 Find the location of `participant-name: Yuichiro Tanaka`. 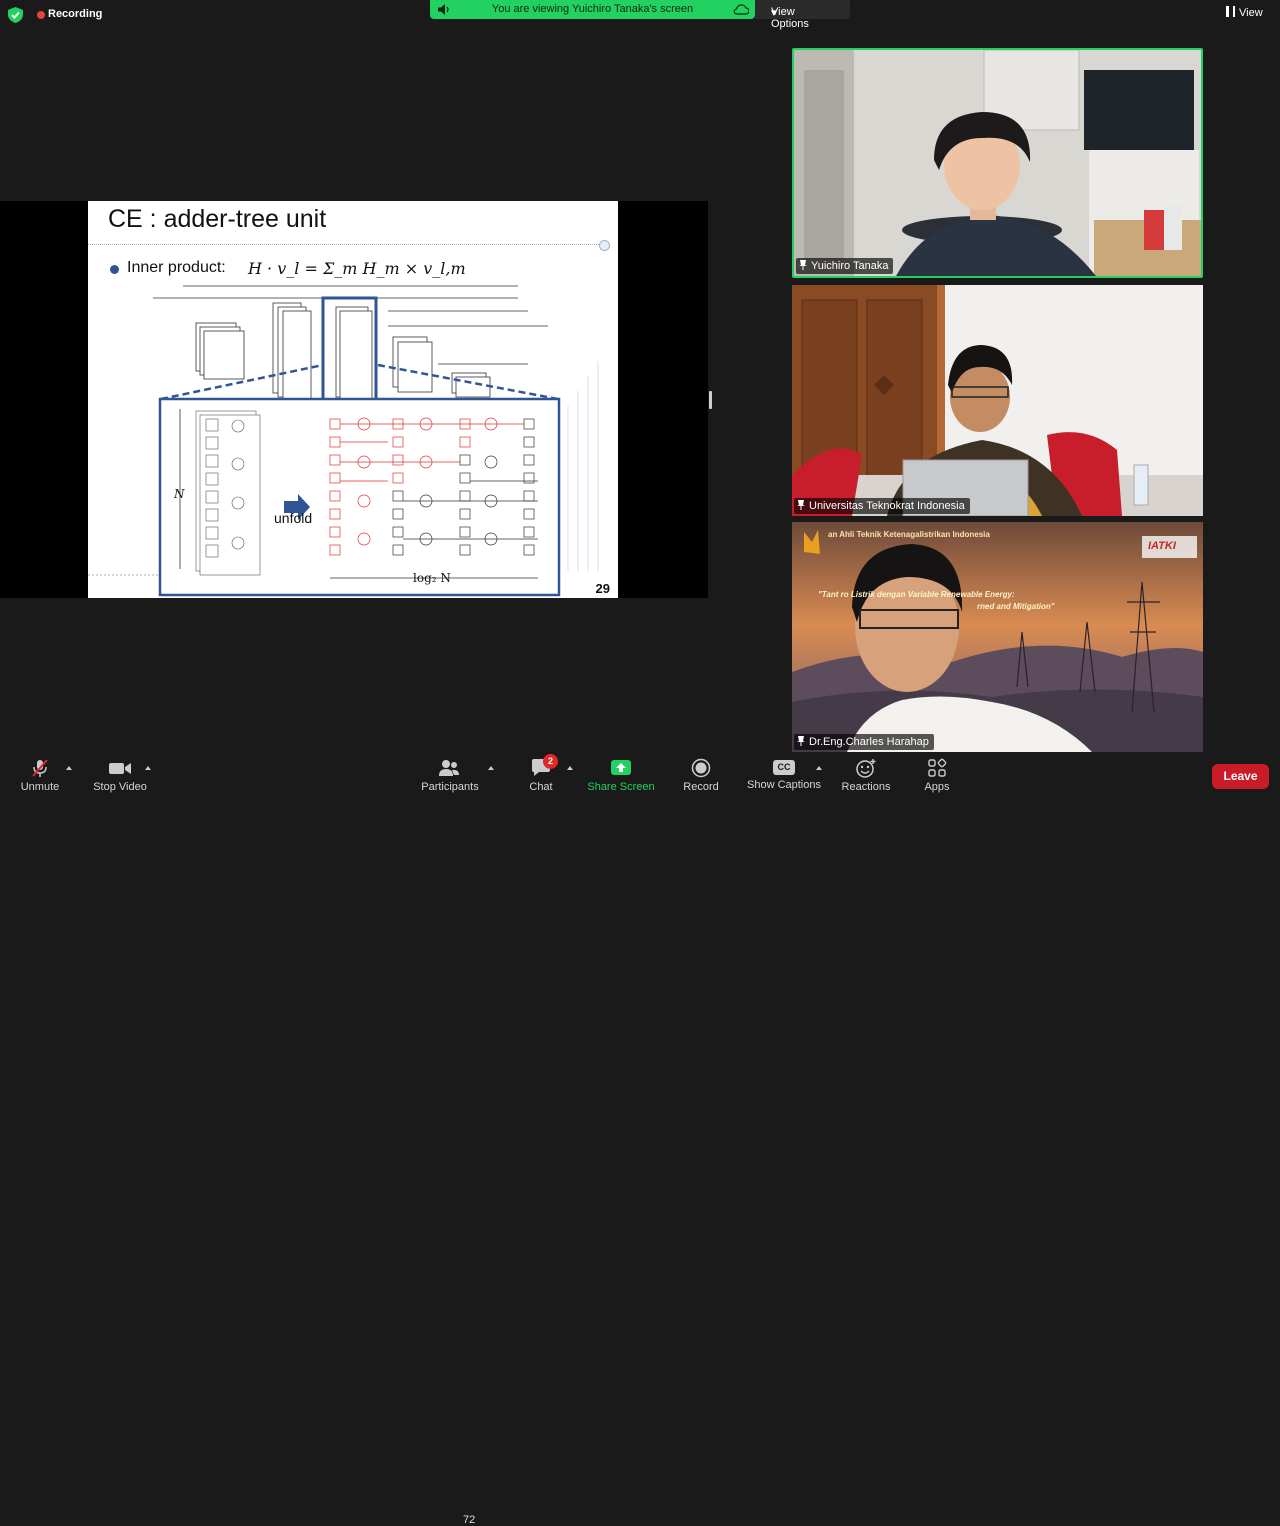

participant-name: Yuichiro Tanaka is located at coordinates (850, 266).